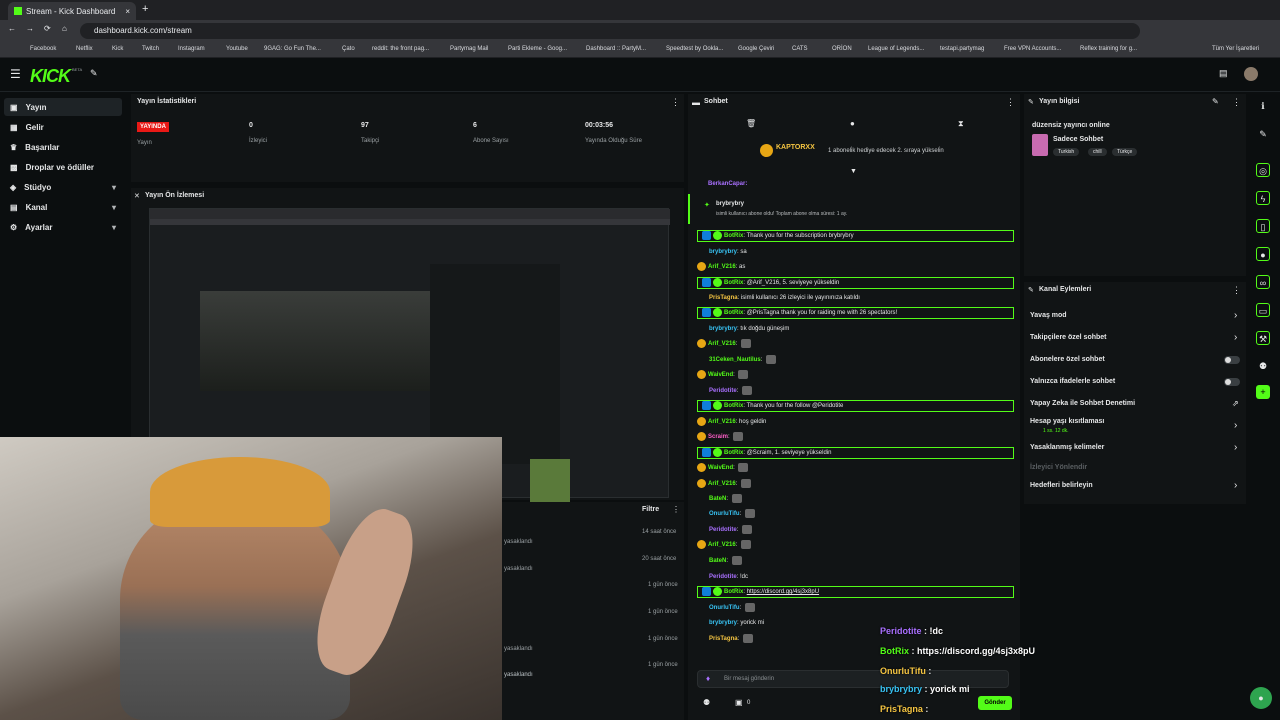  I want to click on close-icon: ×, so click(127, 11).